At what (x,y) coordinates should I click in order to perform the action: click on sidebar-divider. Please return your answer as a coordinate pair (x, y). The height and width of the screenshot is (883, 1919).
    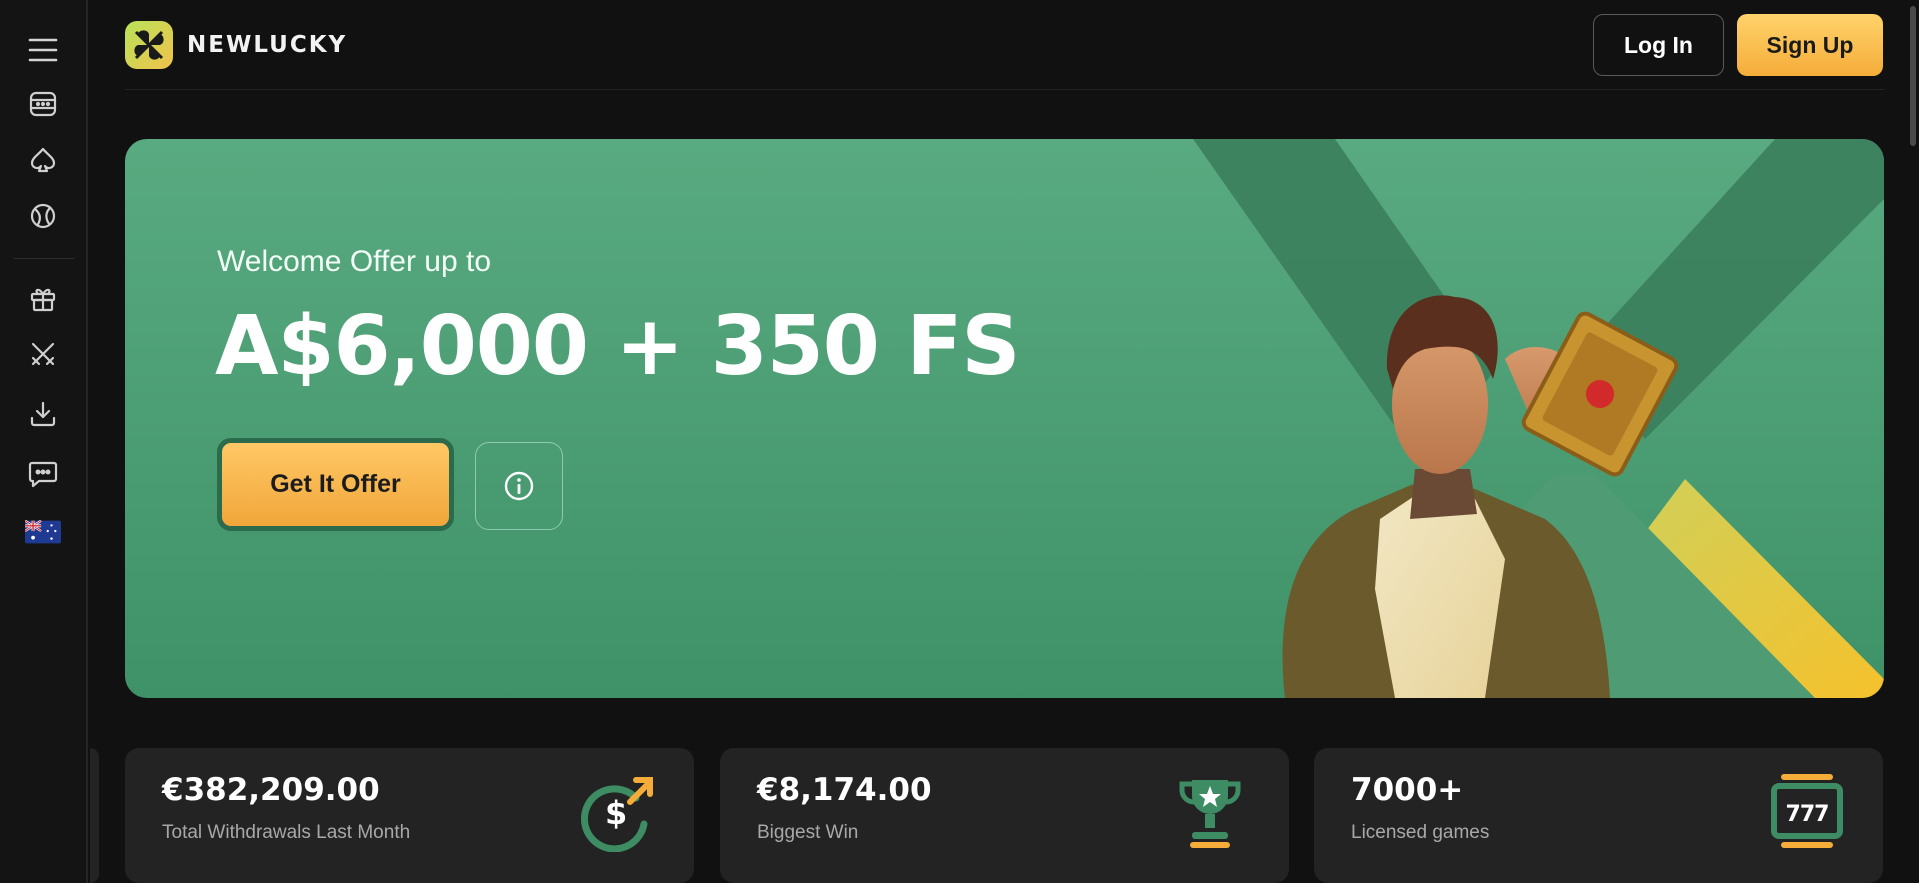
    Looking at the image, I should click on (44, 258).